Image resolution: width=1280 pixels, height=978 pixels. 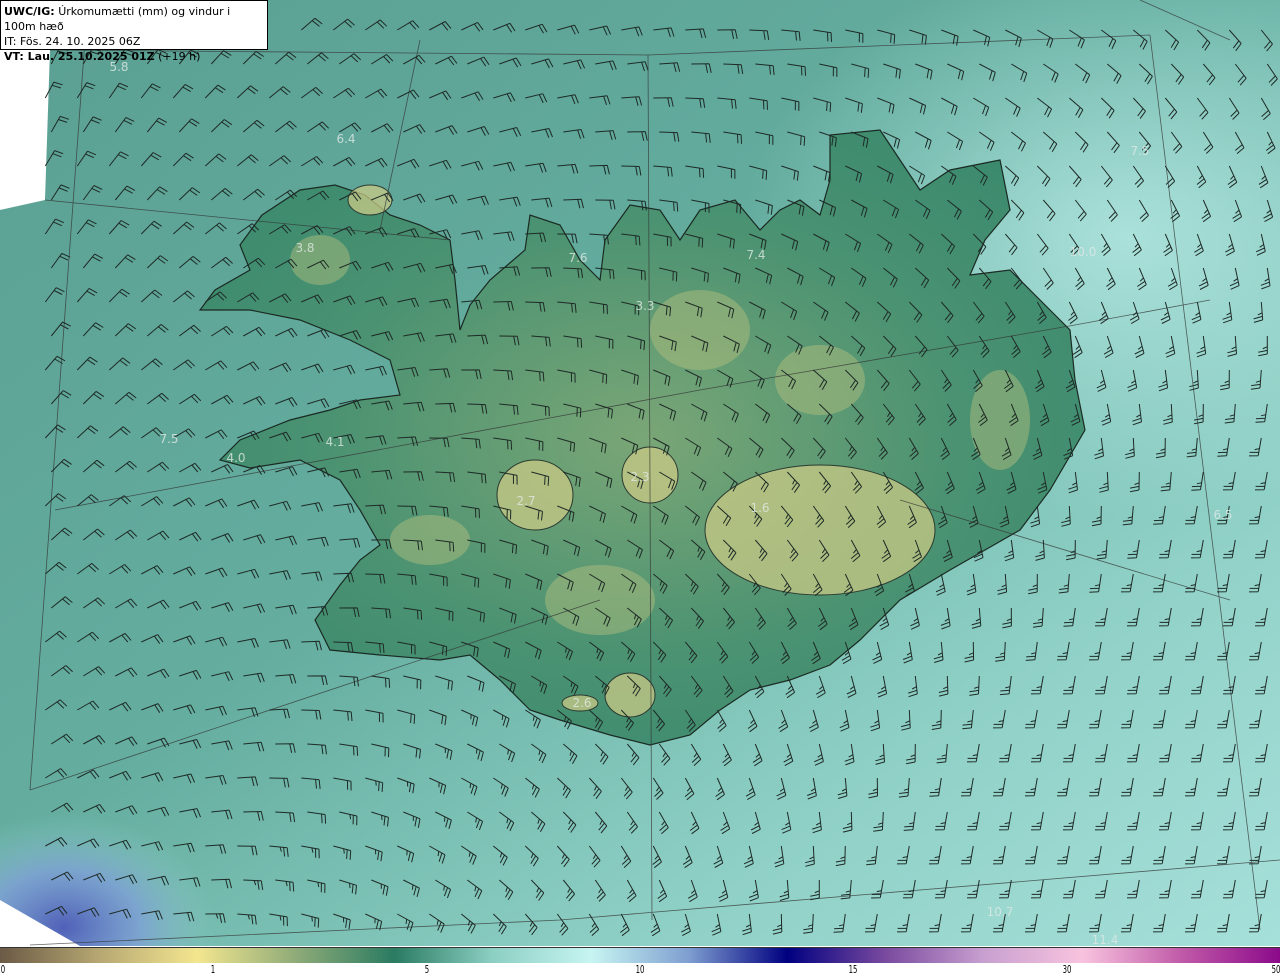 What do you see at coordinates (345, 139) in the screenshot?
I see `precip-max-label: 6.4` at bounding box center [345, 139].